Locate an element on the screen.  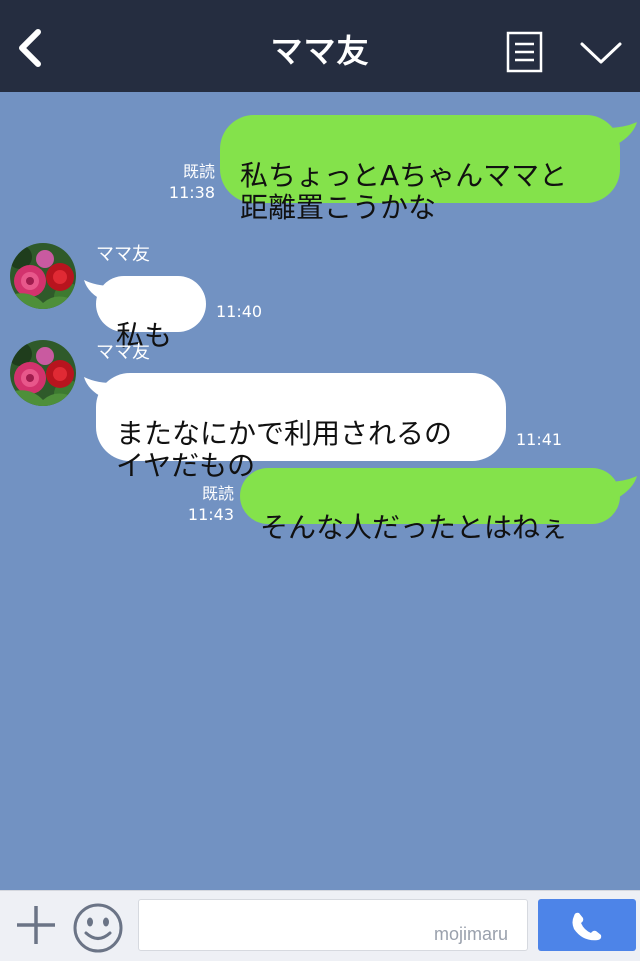
add-button is located at coordinates (36, 925).